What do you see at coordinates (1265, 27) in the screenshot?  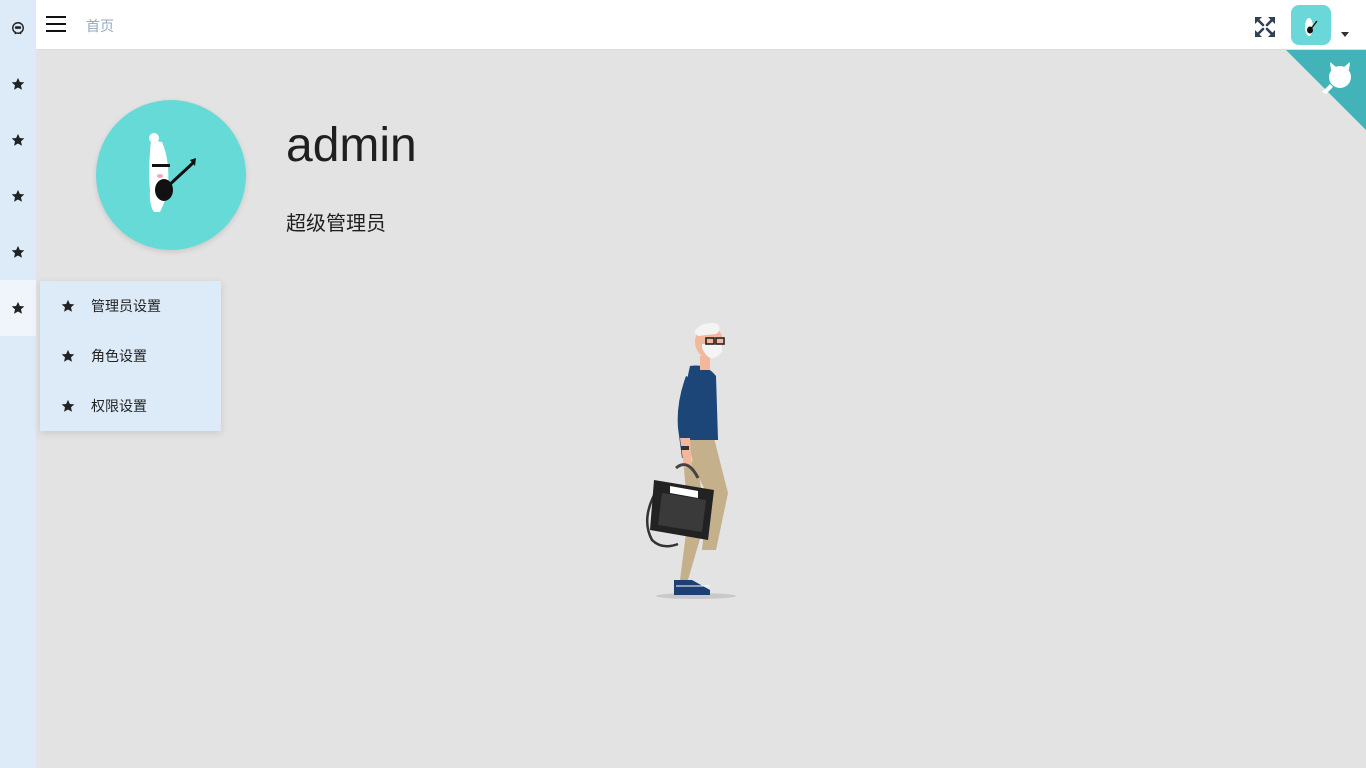 I see `fullscreen-icon` at bounding box center [1265, 27].